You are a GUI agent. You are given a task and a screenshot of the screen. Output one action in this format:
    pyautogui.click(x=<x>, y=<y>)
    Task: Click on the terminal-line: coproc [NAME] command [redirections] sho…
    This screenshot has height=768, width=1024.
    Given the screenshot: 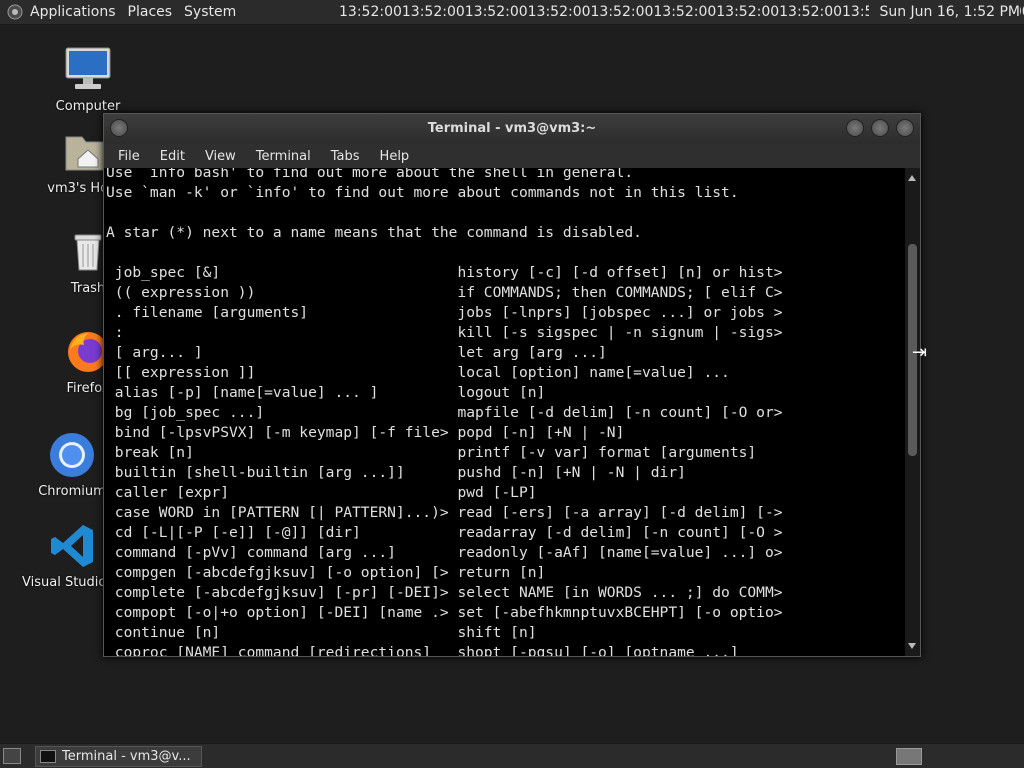 What is the action you would take?
    pyautogui.click(x=422, y=650)
    